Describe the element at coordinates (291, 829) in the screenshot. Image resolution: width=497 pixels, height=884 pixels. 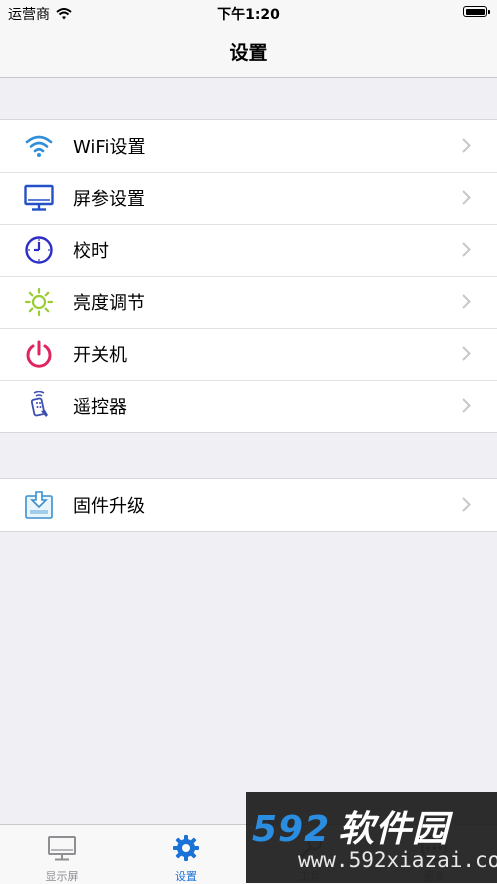
I see `watermark-number: 592` at that location.